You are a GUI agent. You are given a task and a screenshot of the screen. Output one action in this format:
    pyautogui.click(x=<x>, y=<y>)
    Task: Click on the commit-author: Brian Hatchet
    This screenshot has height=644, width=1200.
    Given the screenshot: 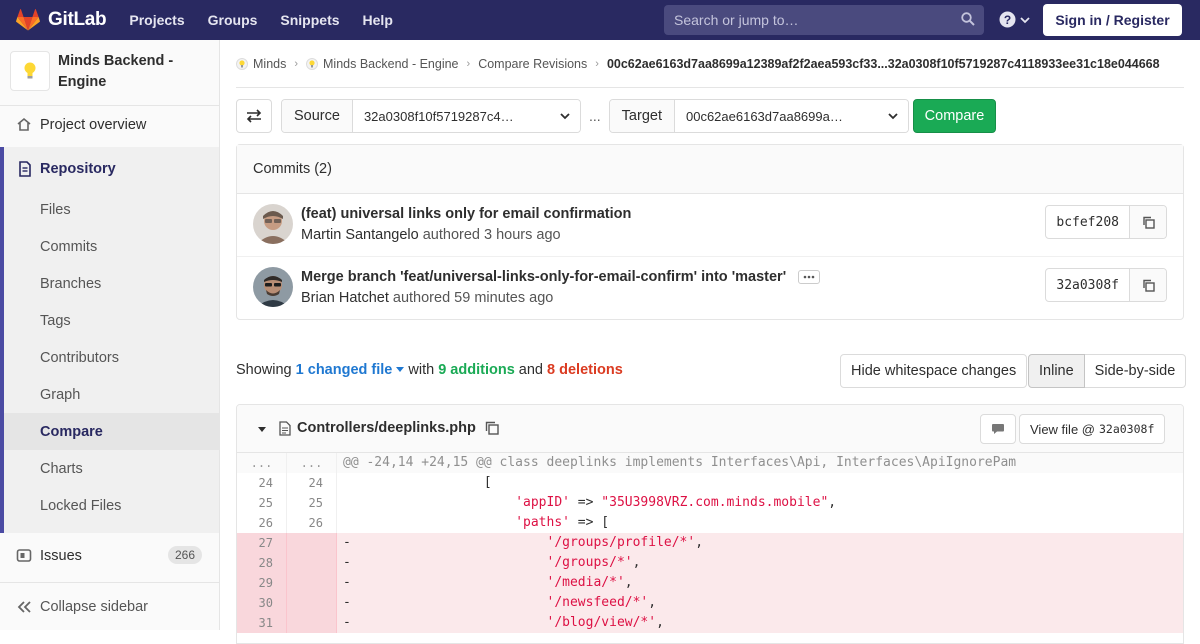 What is the action you would take?
    pyautogui.click(x=345, y=298)
    